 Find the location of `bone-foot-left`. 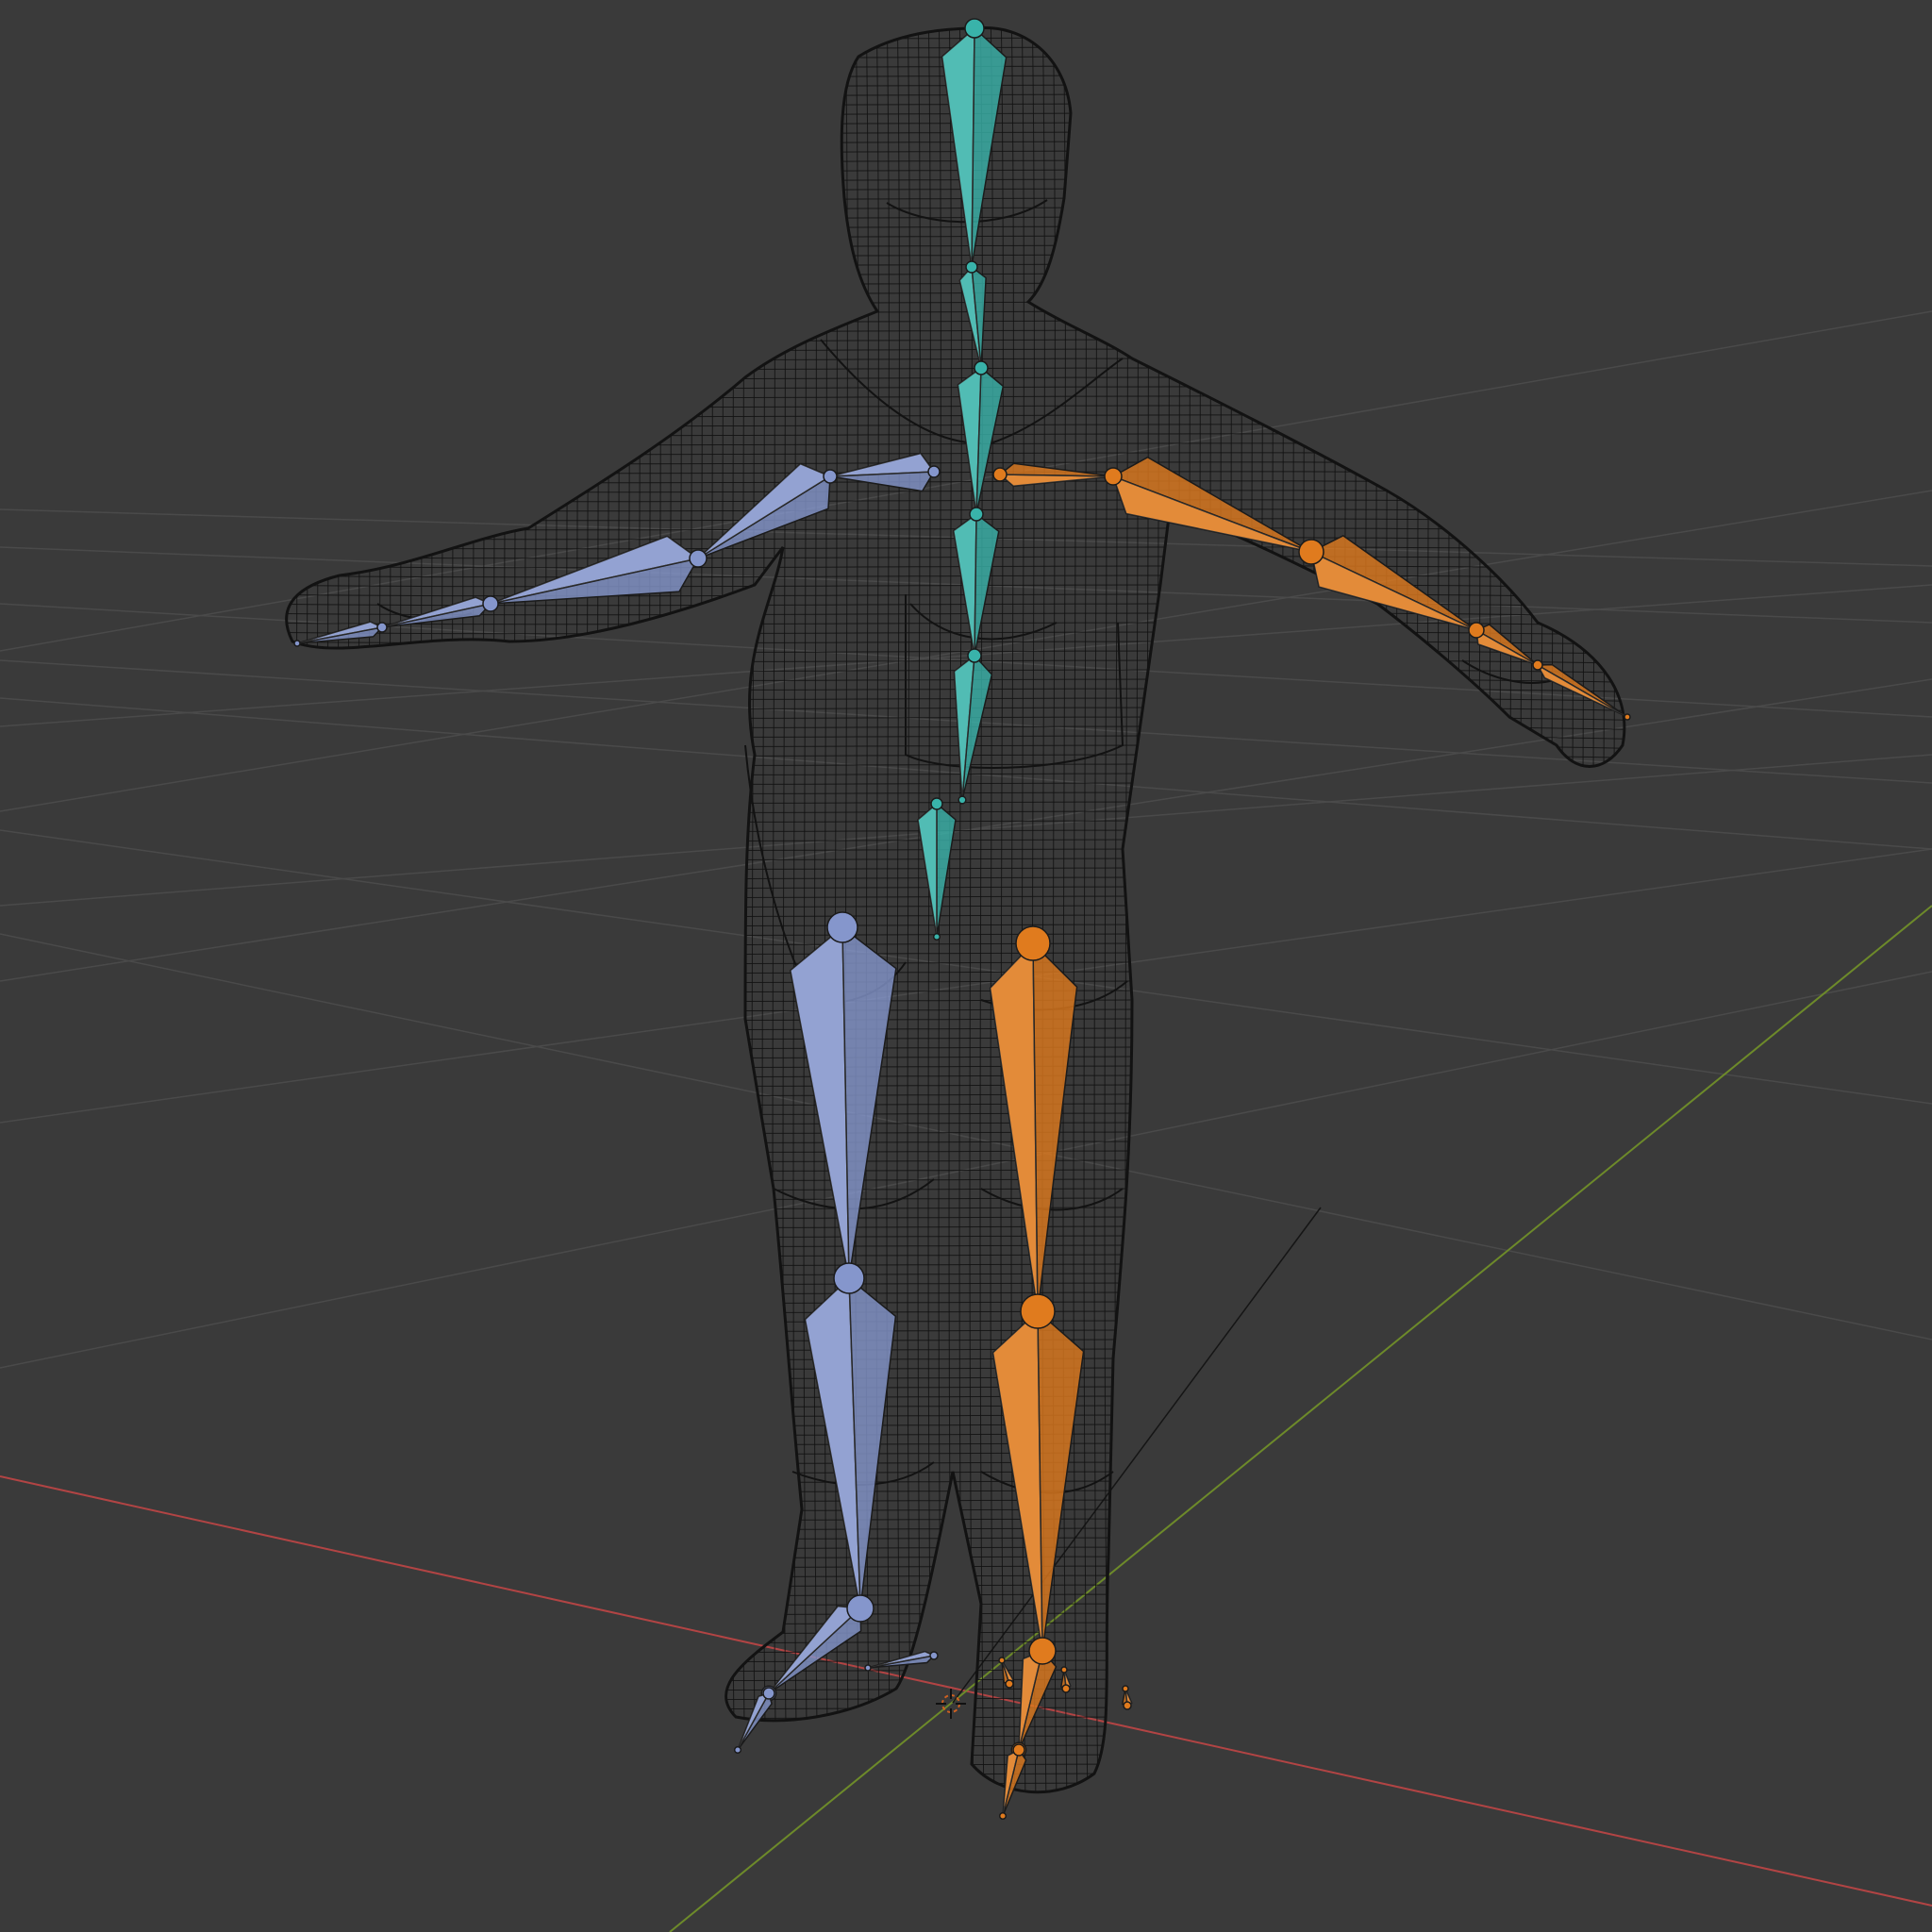

bone-foot-left is located at coordinates (817, 1648).